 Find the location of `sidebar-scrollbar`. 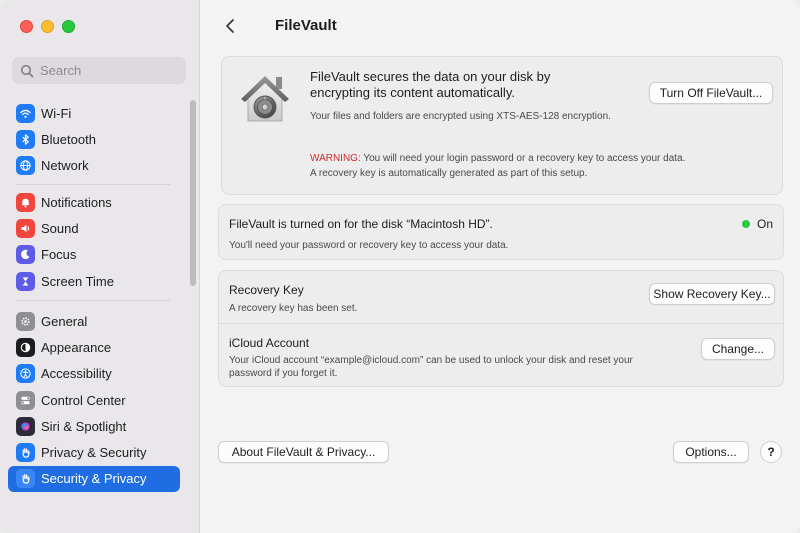

sidebar-scrollbar is located at coordinates (193, 193).